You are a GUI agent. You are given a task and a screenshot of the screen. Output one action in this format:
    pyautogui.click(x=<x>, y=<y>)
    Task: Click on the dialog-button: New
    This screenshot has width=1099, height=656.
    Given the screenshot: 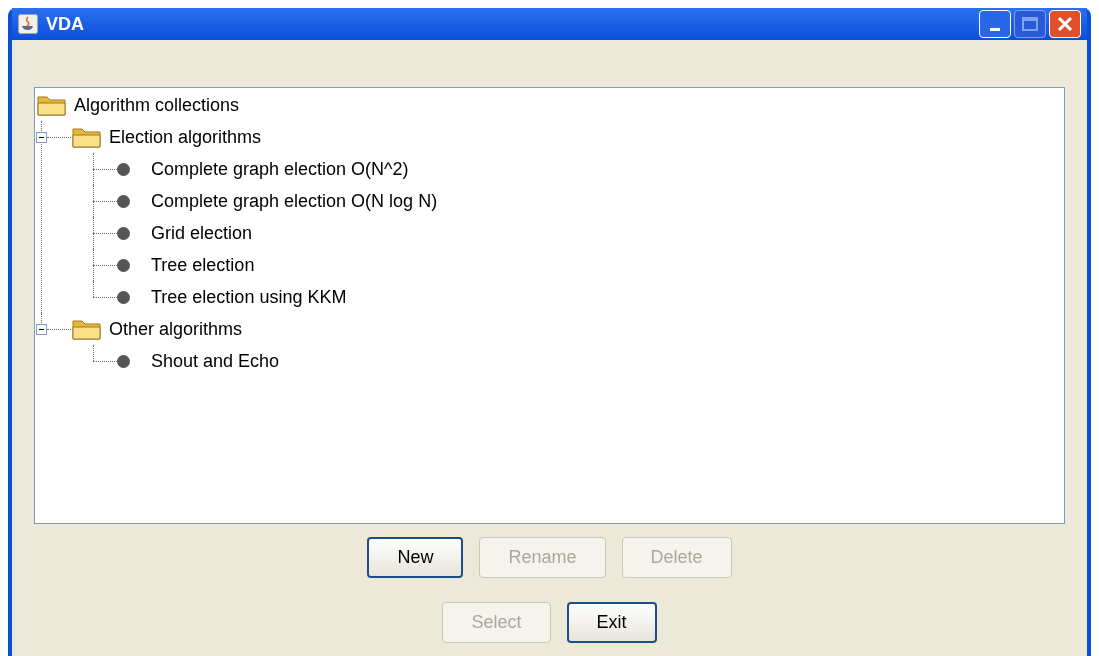 What is the action you would take?
    pyautogui.click(x=415, y=557)
    